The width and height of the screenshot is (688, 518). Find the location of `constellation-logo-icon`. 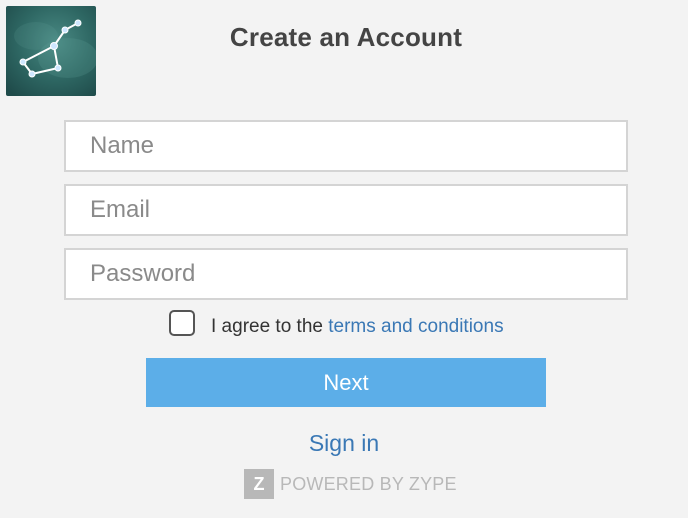

constellation-logo-icon is located at coordinates (51, 51).